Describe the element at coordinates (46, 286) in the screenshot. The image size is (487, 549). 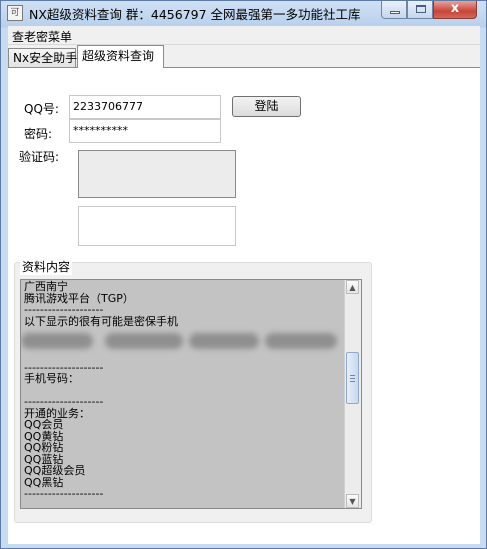
I see `info-line: 广西南宁` at that location.